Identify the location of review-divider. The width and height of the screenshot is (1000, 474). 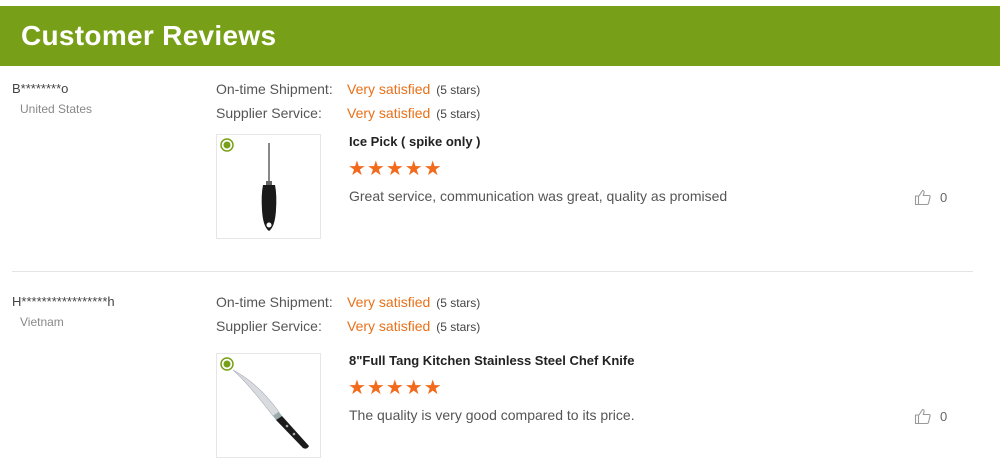
(492, 271).